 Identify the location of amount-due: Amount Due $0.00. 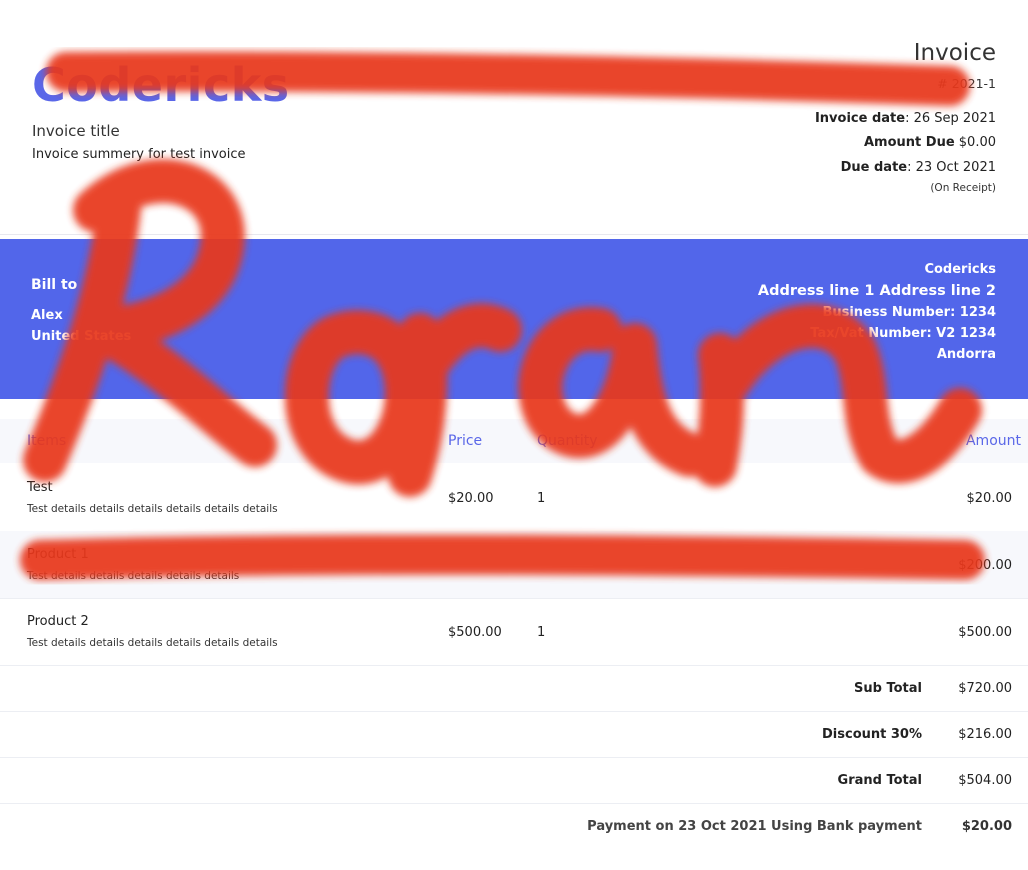
(930, 142).